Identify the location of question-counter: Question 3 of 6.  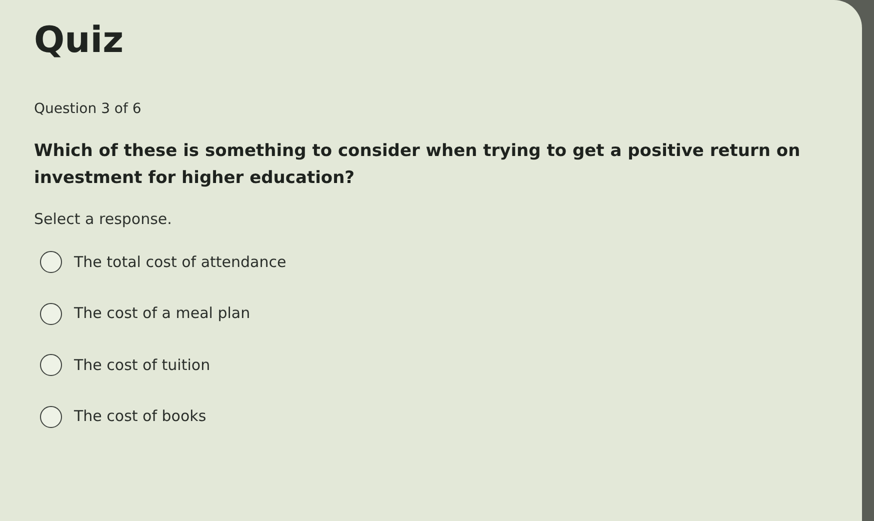
(88, 109).